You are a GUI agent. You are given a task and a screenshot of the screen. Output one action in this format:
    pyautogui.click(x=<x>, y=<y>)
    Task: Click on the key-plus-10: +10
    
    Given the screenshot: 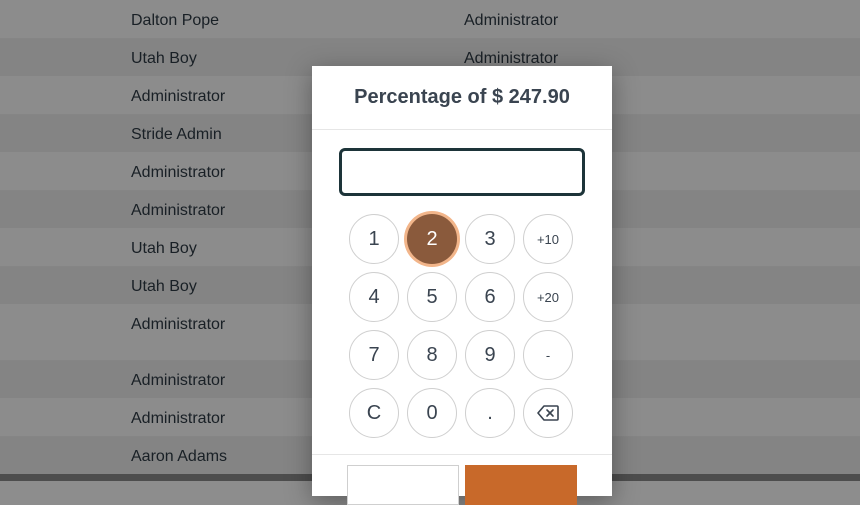 What is the action you would take?
    pyautogui.click(x=548, y=239)
    